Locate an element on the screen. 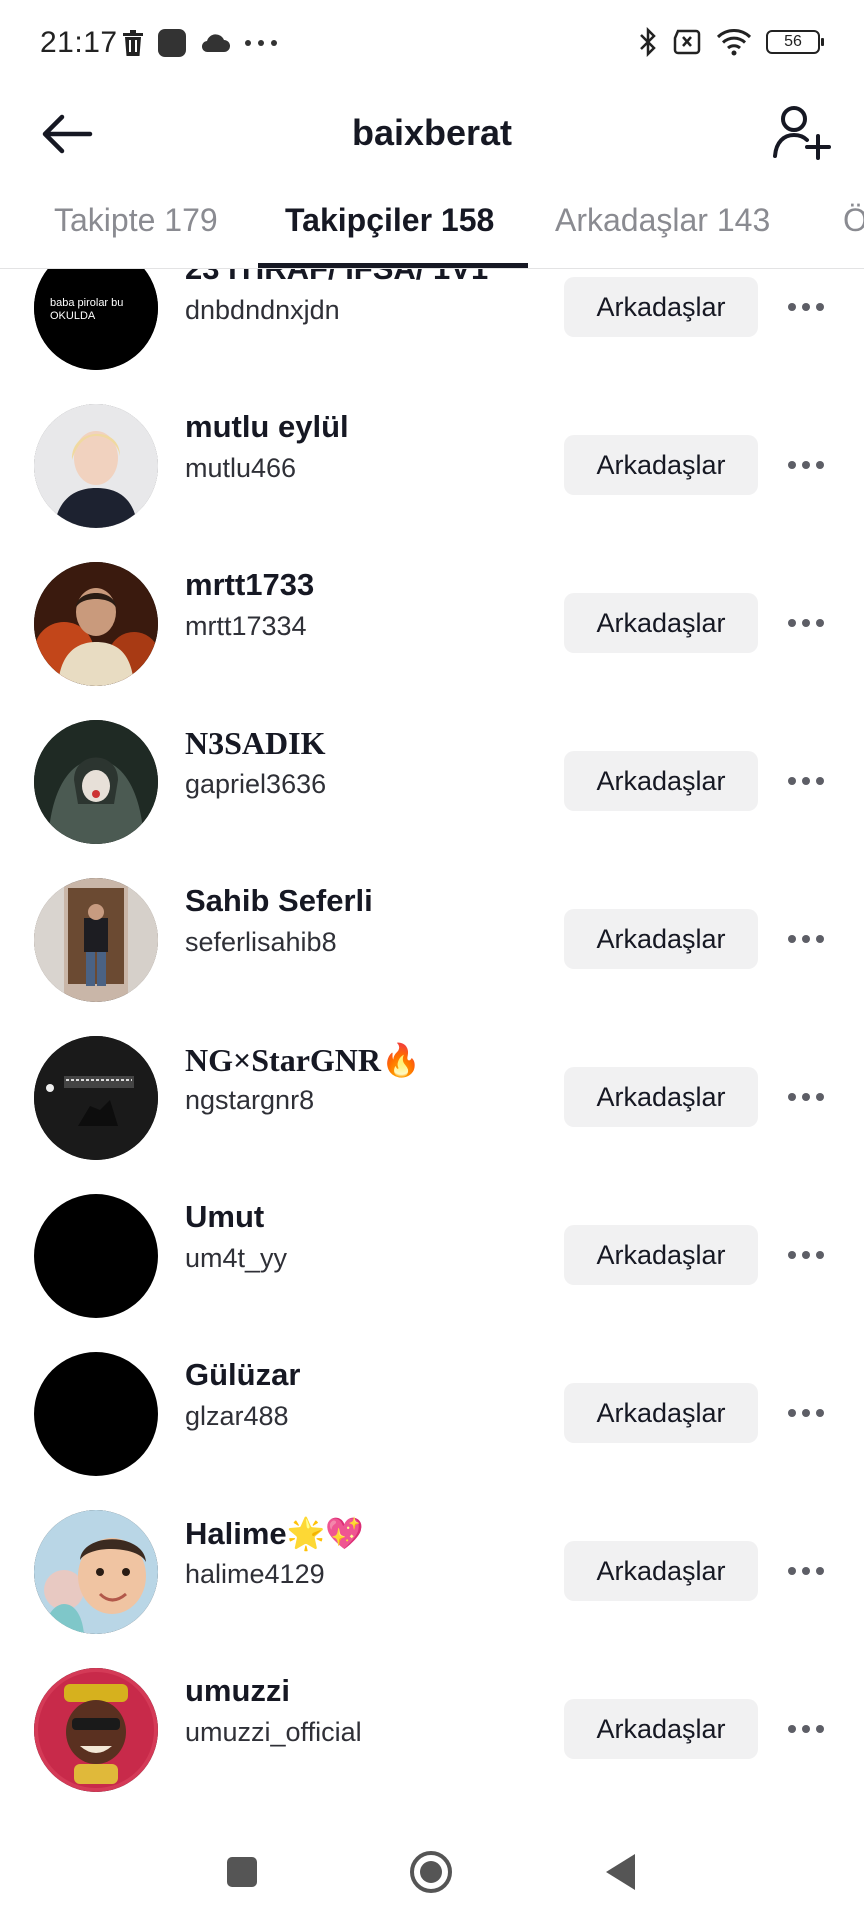  more-dots-icon is located at coordinates (261, 43).